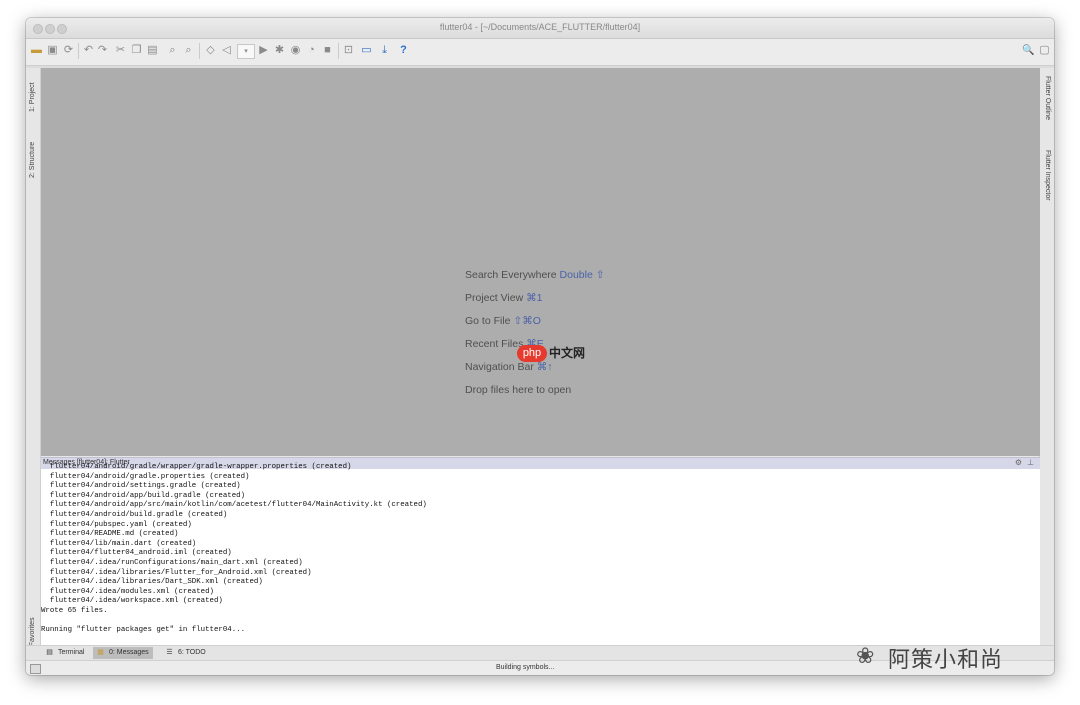 This screenshot has height=705, width=1080. I want to click on run-icon: ▶, so click(263, 50).